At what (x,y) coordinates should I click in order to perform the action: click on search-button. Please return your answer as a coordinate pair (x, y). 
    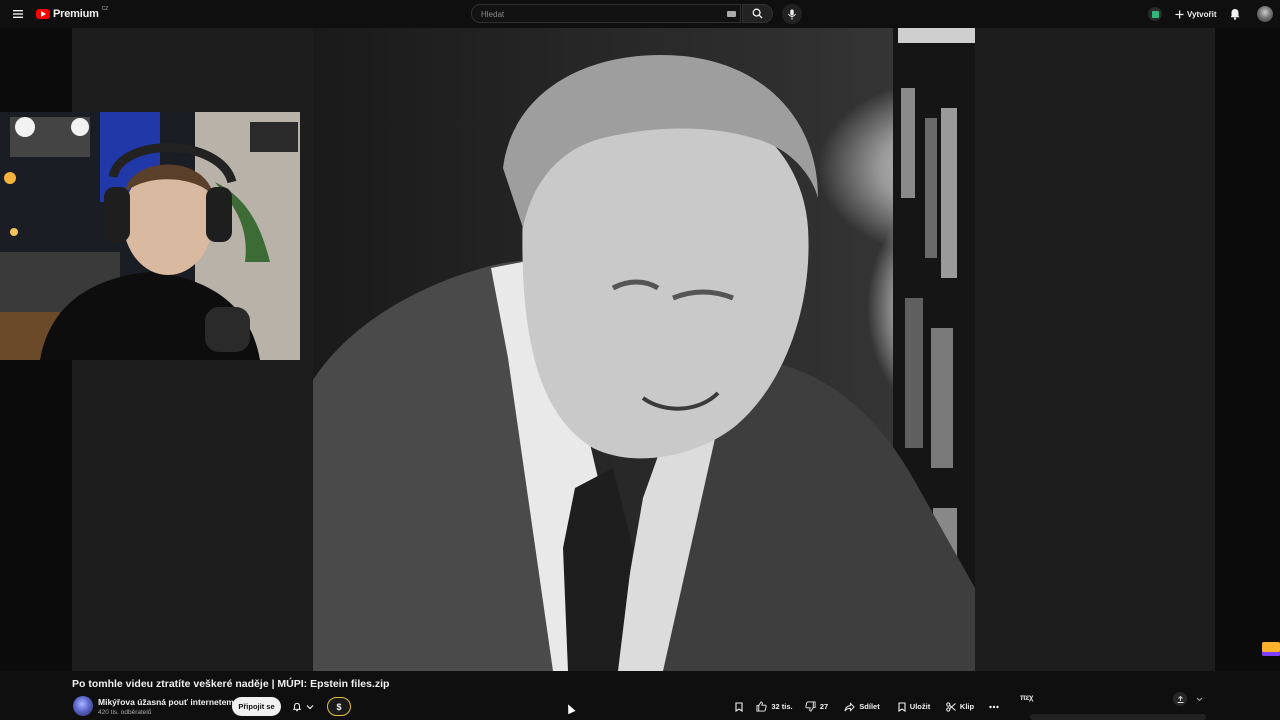
    Looking at the image, I should click on (757, 13).